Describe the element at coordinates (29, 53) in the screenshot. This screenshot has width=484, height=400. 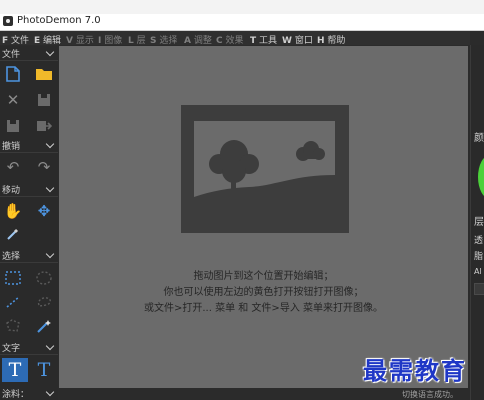
I see `section-file: 文件` at that location.